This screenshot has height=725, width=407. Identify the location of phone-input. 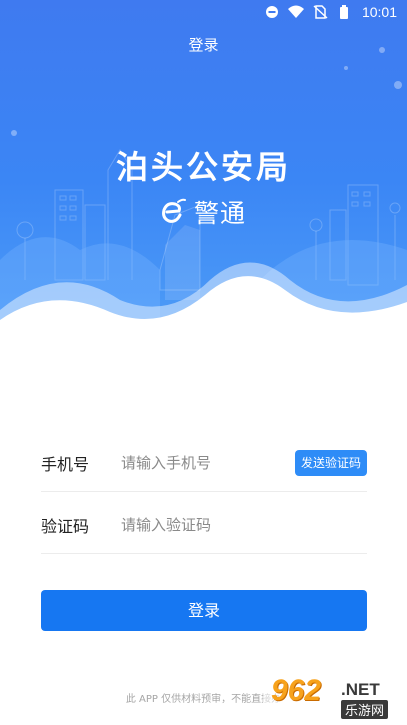
(206, 462).